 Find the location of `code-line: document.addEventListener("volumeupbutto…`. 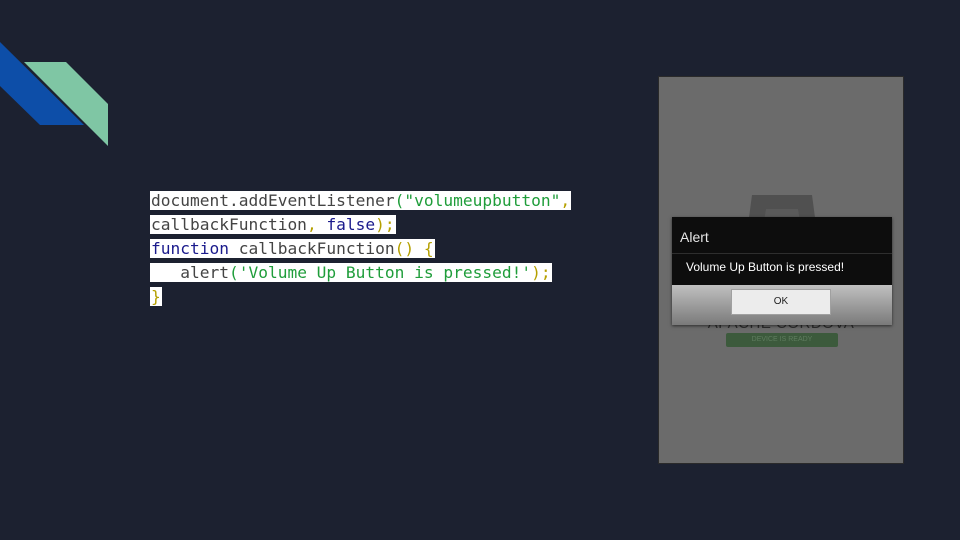

code-line: document.addEventListener("volumeupbutto… is located at coordinates (361, 201).